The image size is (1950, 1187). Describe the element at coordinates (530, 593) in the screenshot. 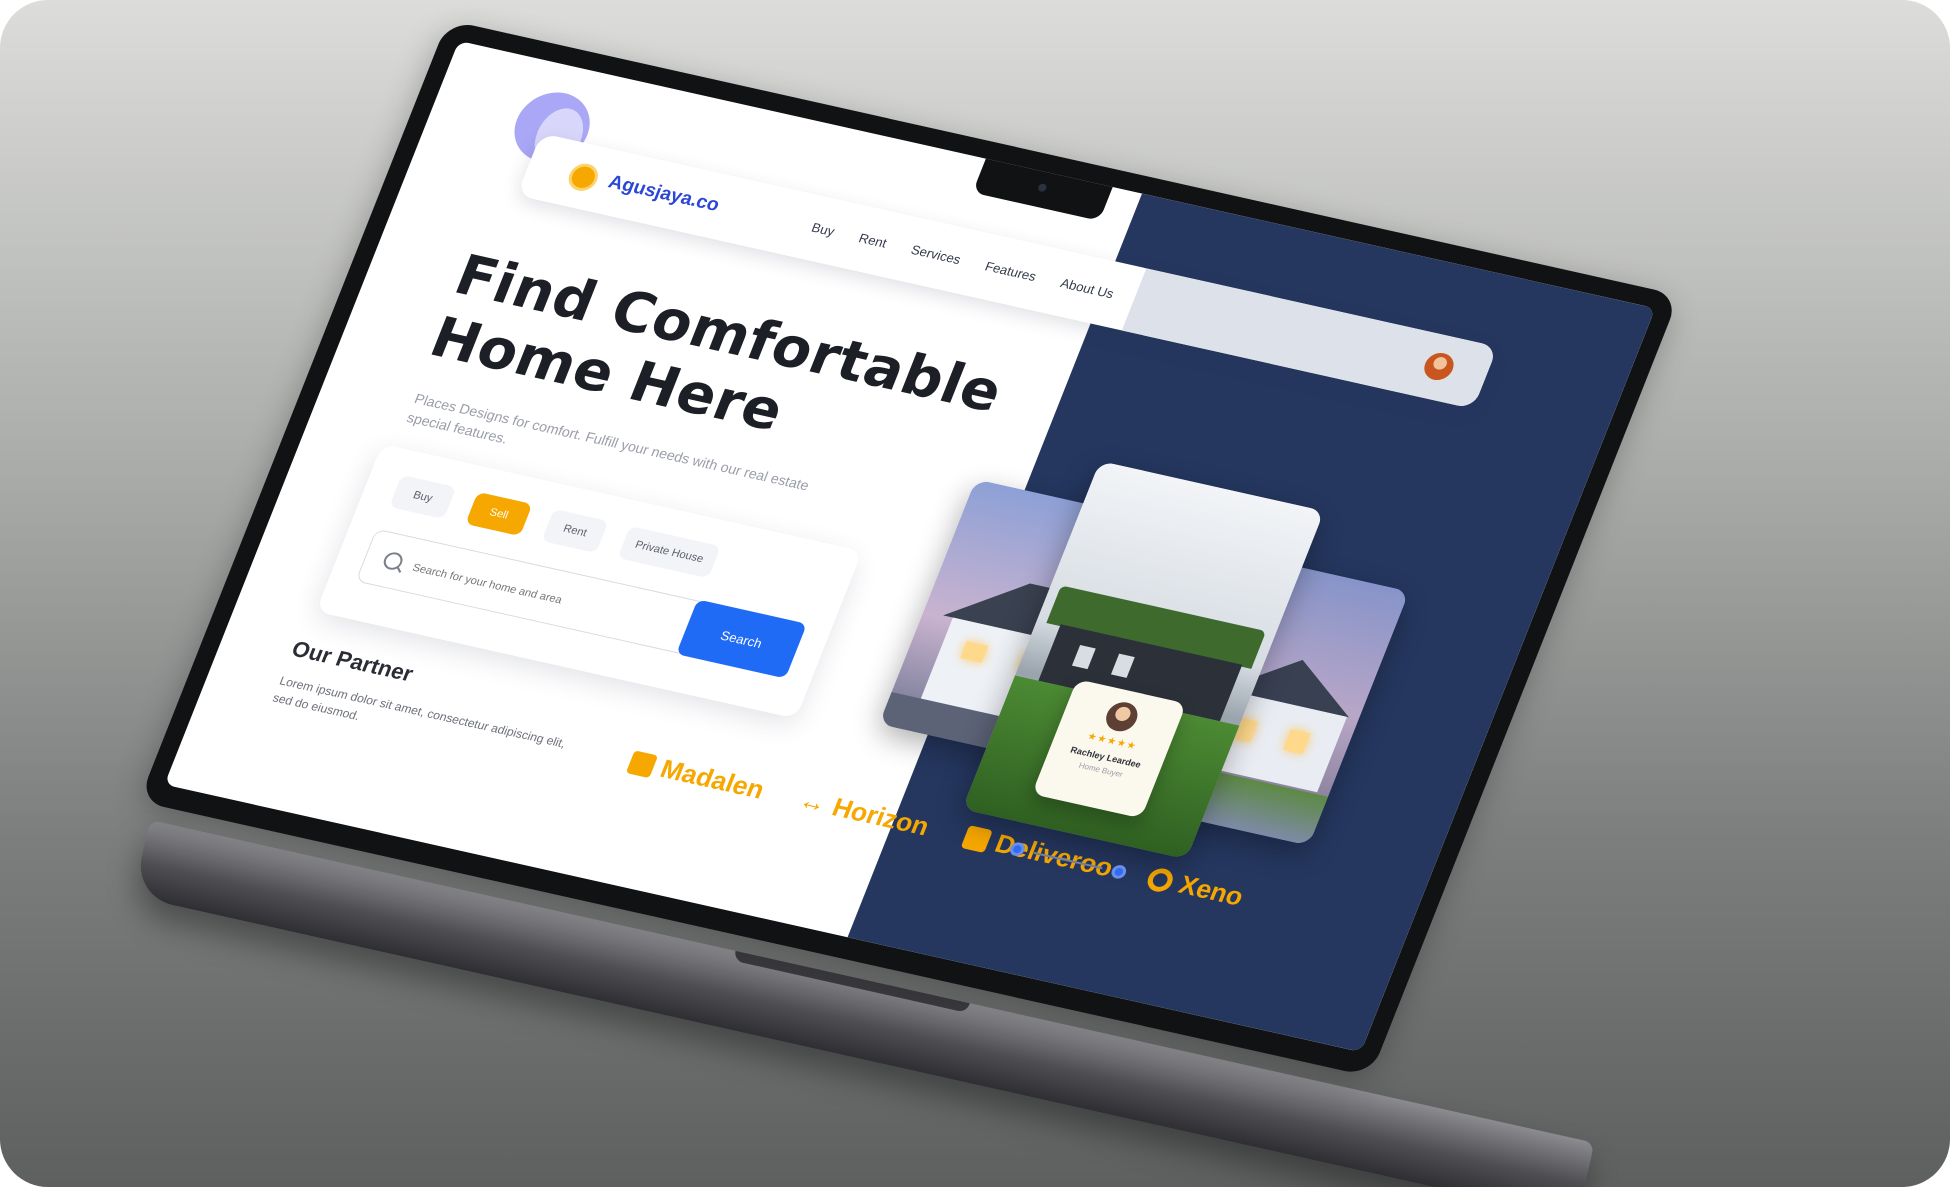

I see `search-input` at that location.